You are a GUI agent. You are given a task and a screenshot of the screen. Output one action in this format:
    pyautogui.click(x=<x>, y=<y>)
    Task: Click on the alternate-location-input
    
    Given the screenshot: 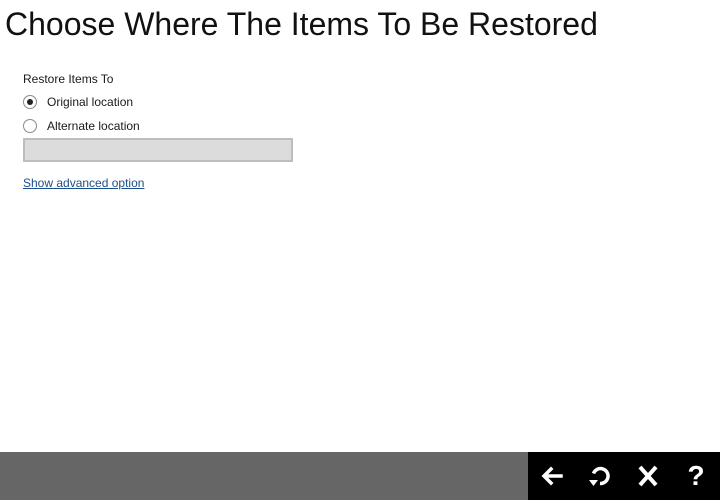 What is the action you would take?
    pyautogui.click(x=158, y=150)
    